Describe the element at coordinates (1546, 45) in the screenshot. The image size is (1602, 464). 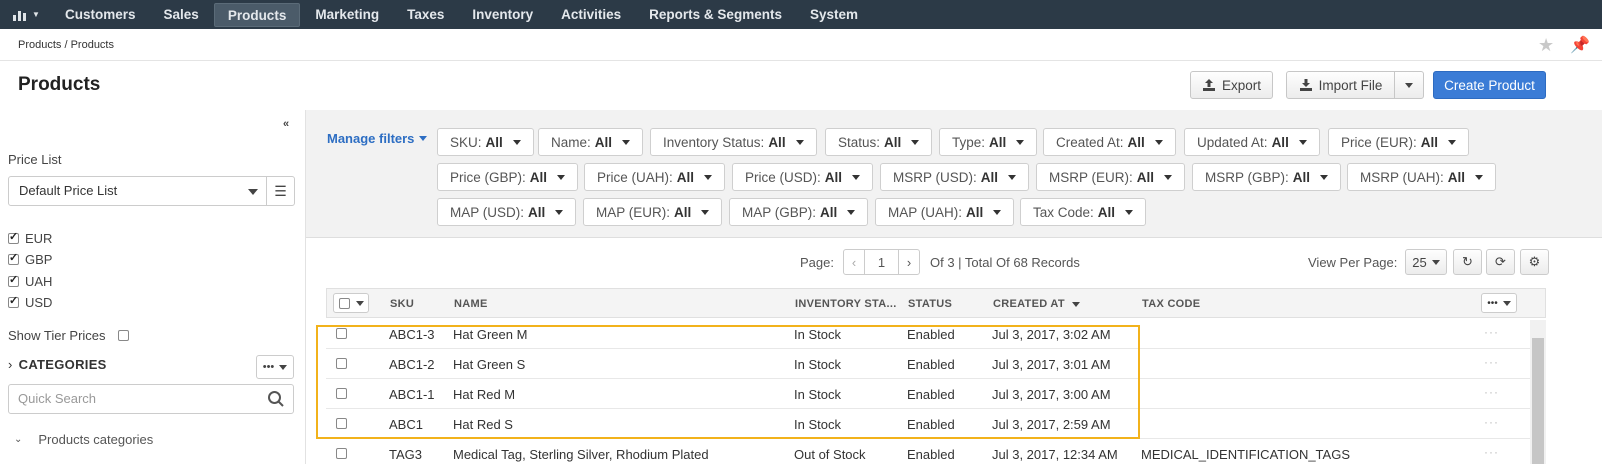
I see `star-icon: ★` at that location.